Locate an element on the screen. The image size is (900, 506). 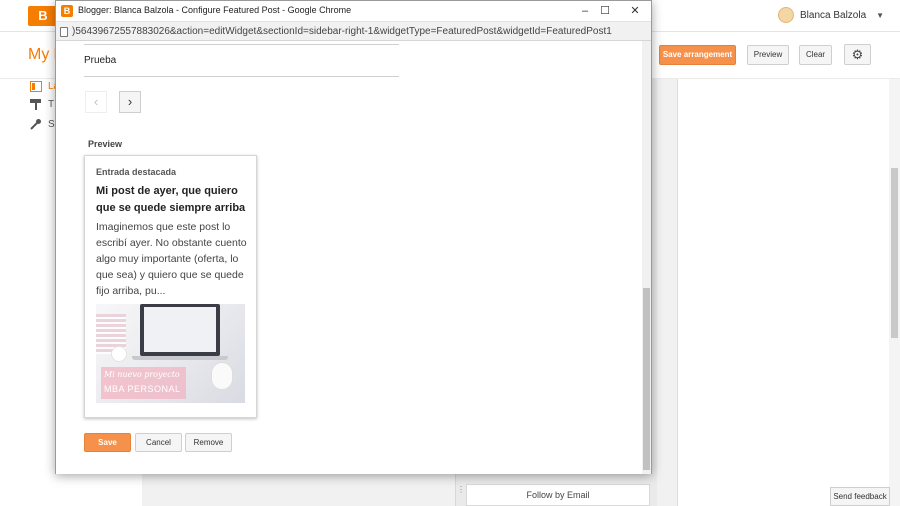
settings-gear-button: ⚙ is located at coordinates (857, 54).